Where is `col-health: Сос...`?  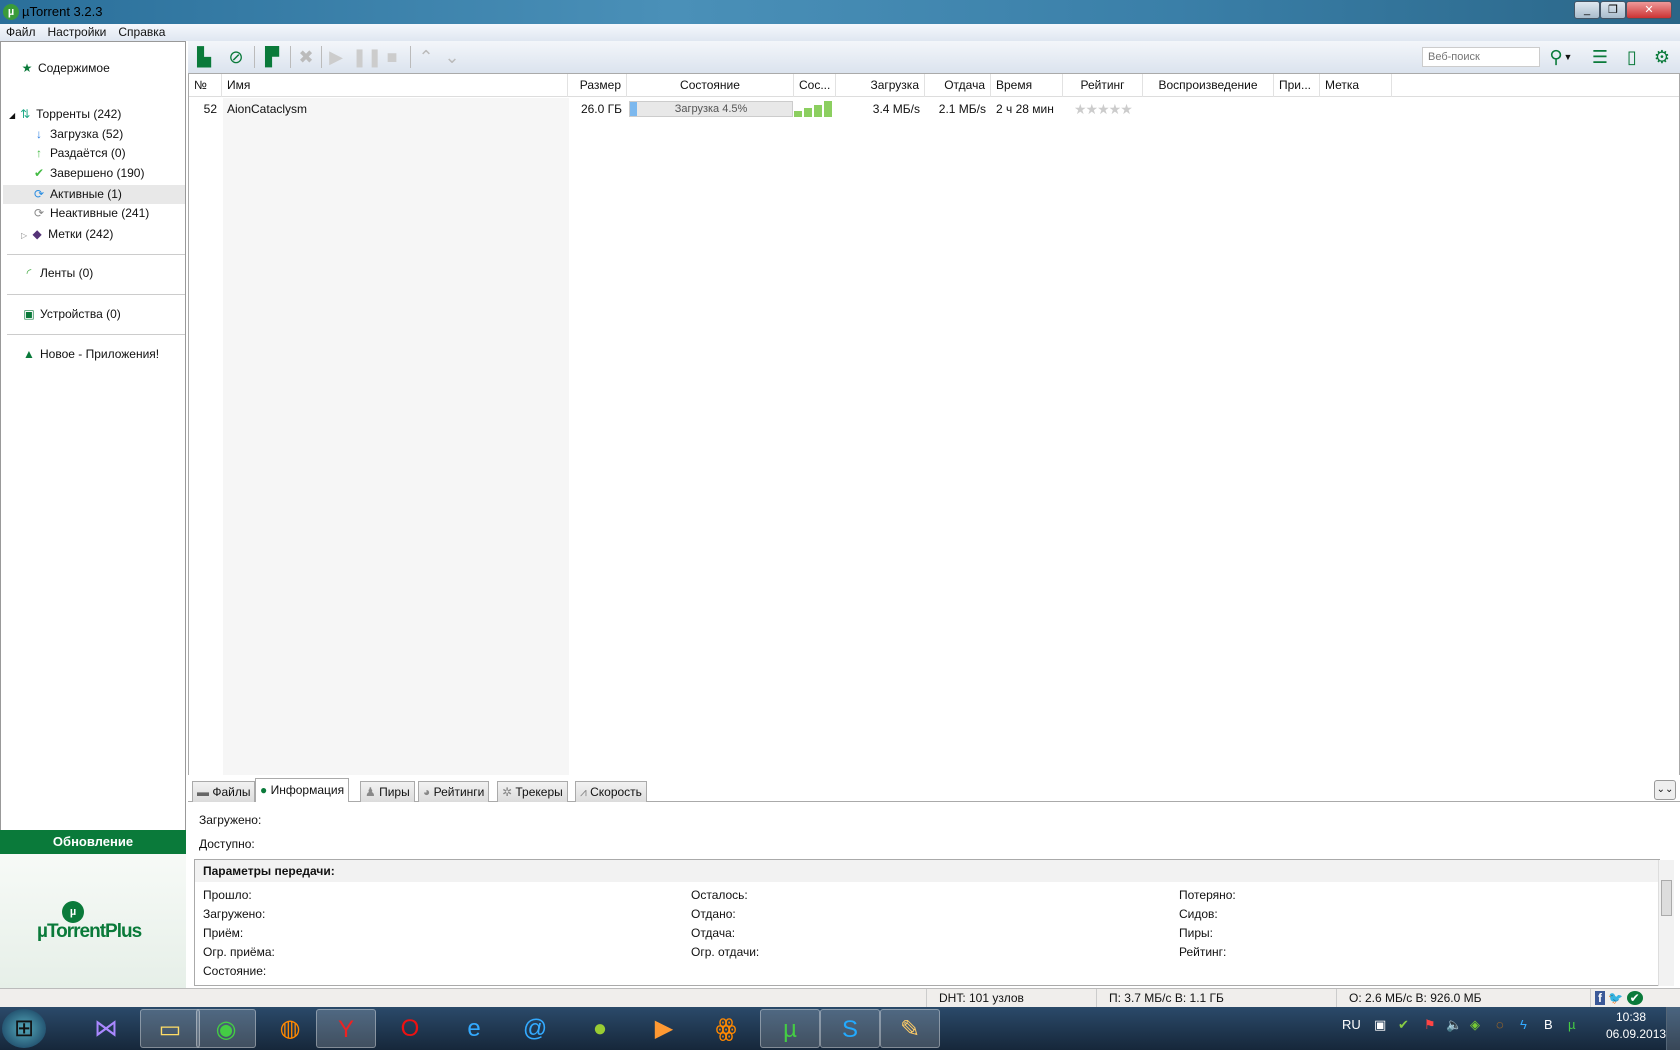 col-health: Сос... is located at coordinates (815, 85).